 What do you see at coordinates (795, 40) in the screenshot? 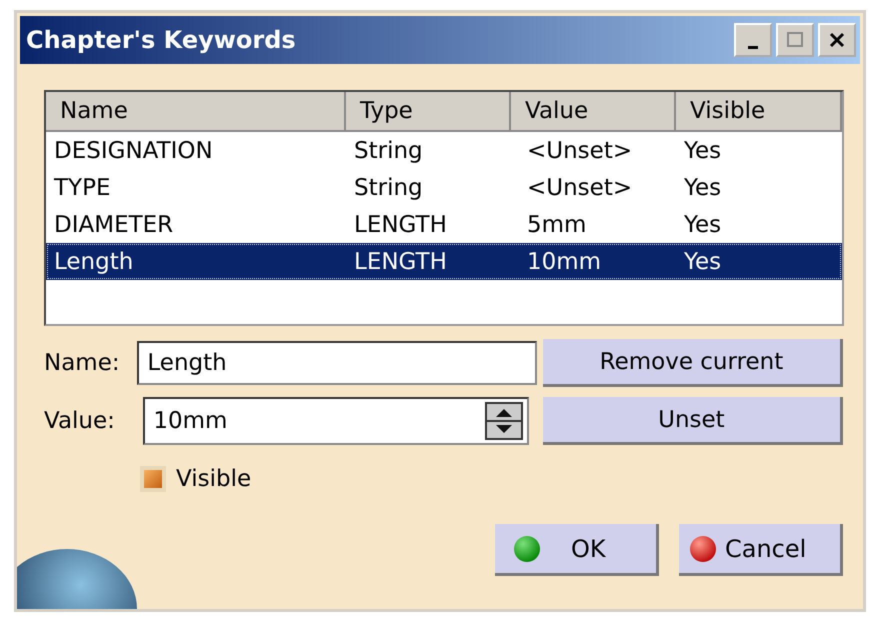
I see `maximize-icon` at bounding box center [795, 40].